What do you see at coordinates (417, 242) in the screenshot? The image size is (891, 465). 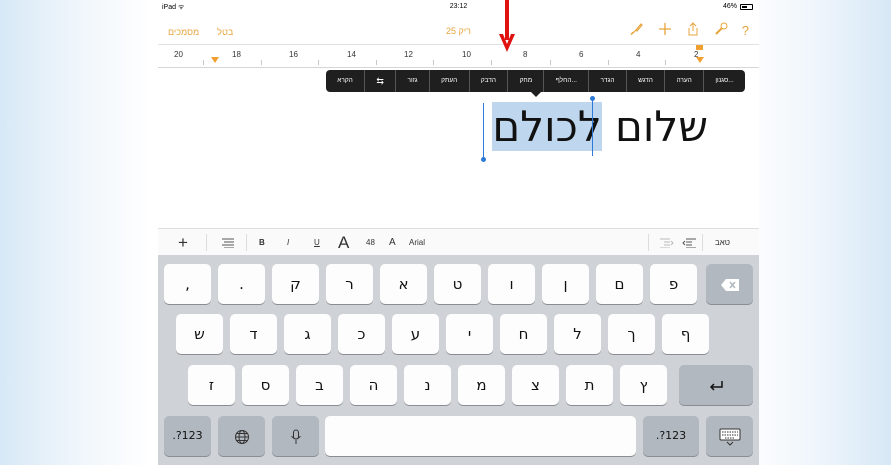 I see `font-name-button: Arial` at bounding box center [417, 242].